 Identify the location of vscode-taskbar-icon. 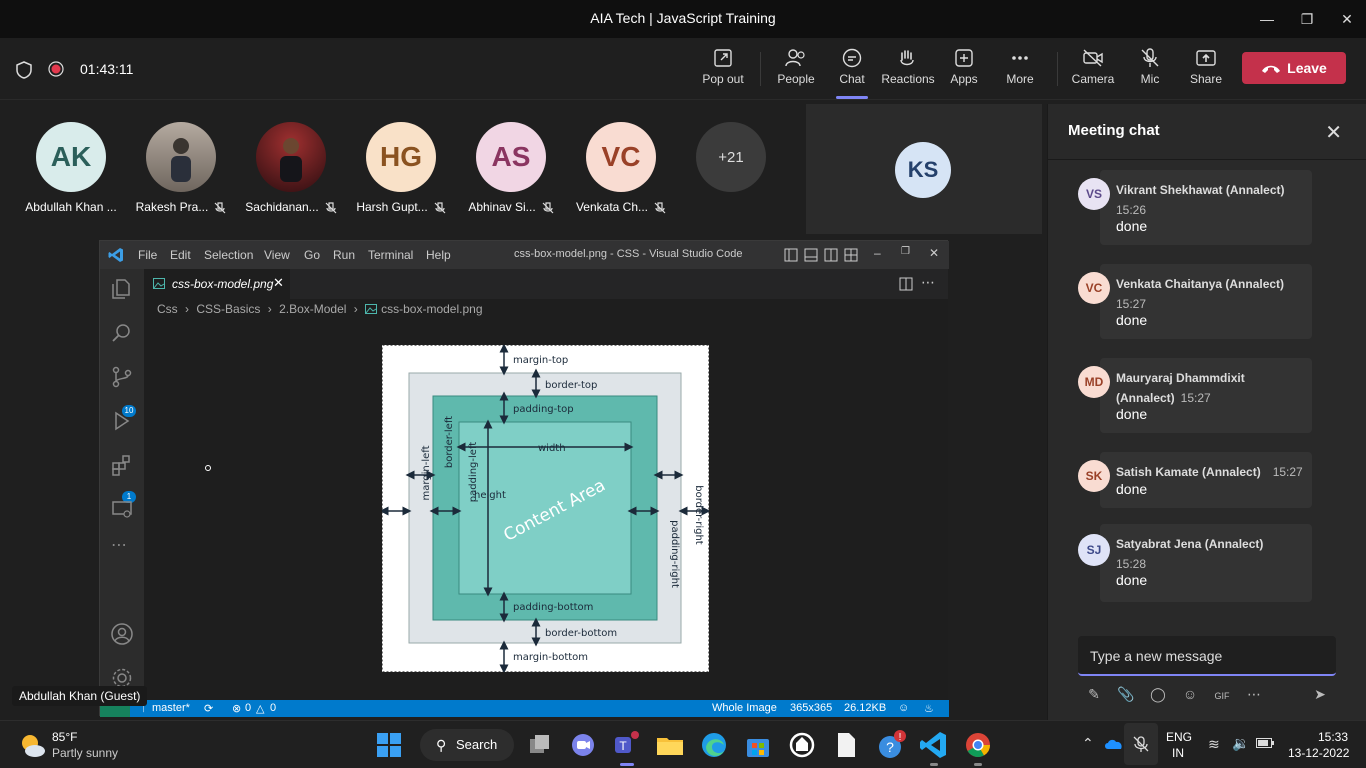
(934, 745).